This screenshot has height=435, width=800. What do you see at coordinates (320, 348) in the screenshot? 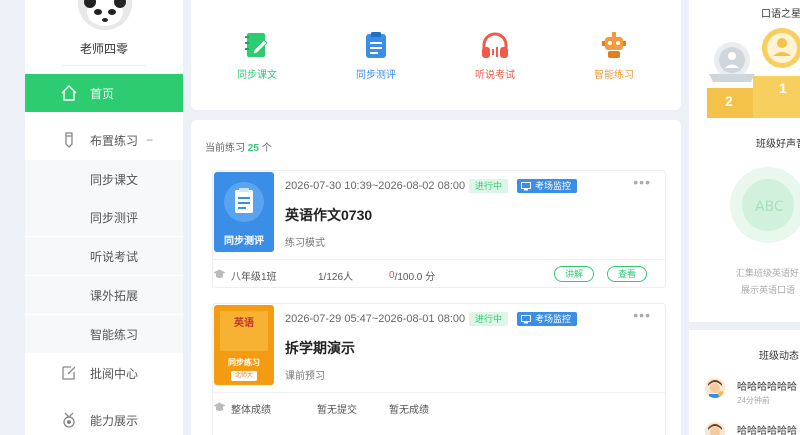
I see `exercise-title: 拆学期演示` at bounding box center [320, 348].